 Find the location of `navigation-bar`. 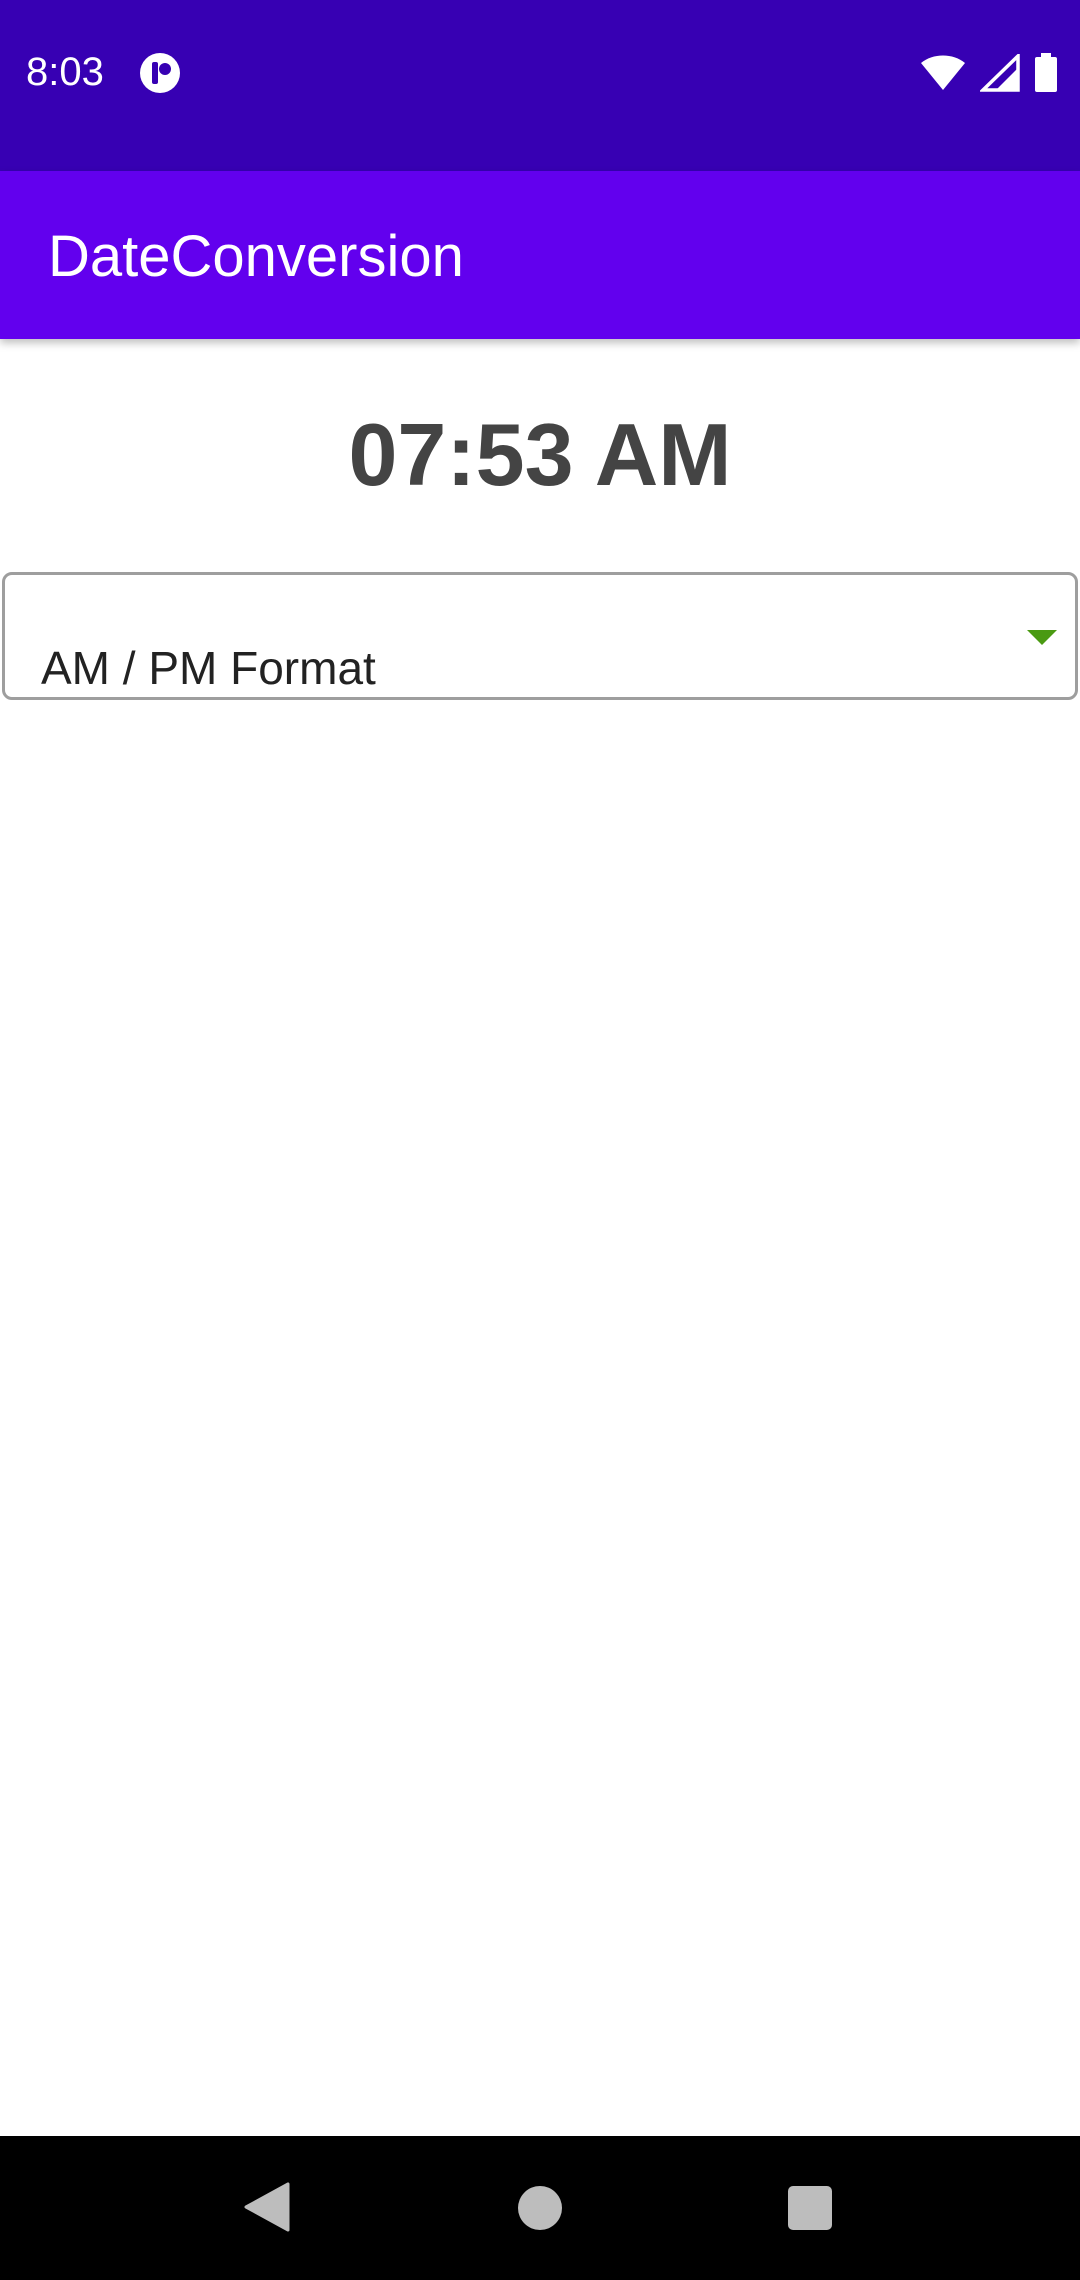

navigation-bar is located at coordinates (540, 2208).